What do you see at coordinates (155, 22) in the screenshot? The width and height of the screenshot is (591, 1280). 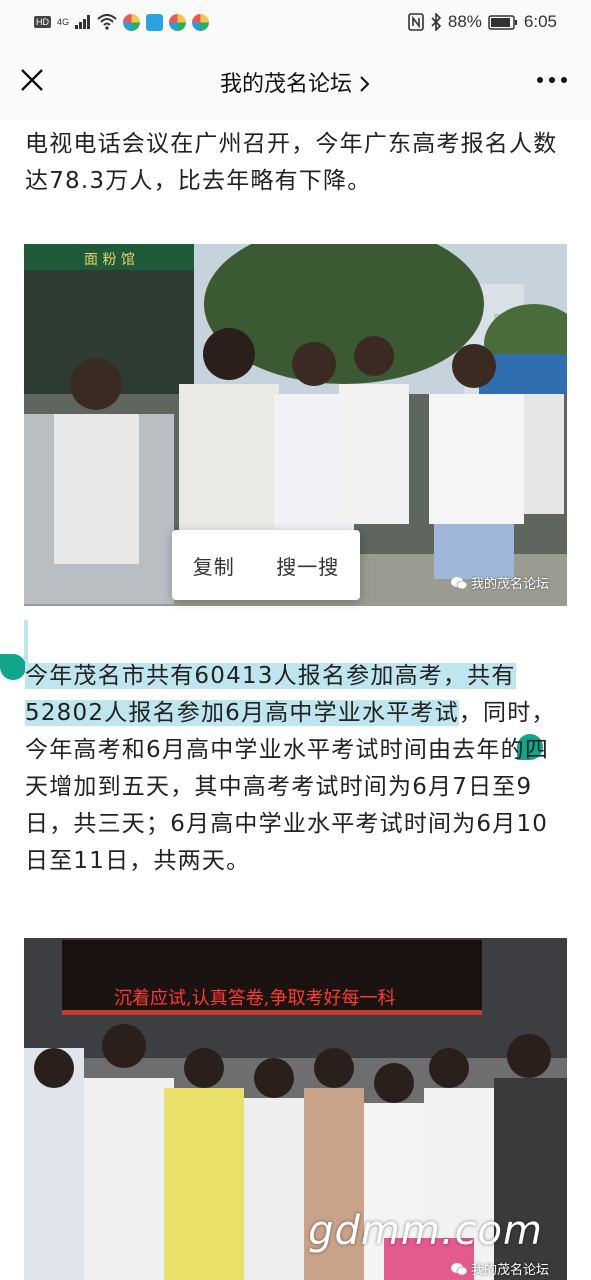 I see `telegram-icon` at bounding box center [155, 22].